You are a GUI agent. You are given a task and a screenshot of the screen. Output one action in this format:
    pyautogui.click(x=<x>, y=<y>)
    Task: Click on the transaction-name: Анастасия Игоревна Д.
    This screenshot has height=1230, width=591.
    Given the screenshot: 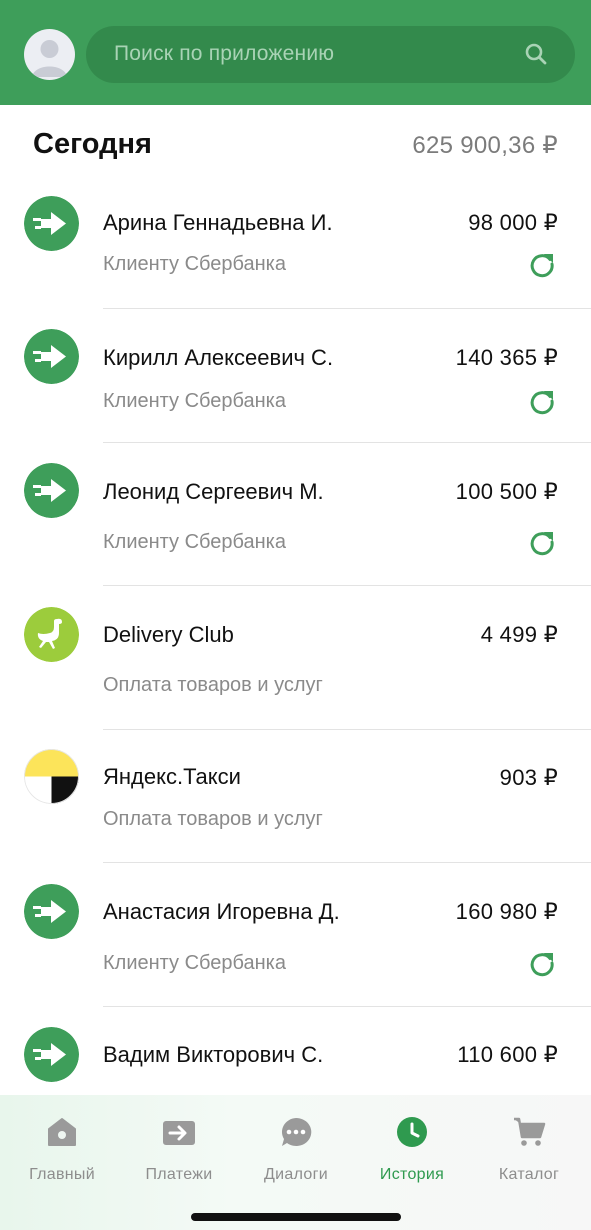 What is the action you would take?
    pyautogui.click(x=221, y=911)
    